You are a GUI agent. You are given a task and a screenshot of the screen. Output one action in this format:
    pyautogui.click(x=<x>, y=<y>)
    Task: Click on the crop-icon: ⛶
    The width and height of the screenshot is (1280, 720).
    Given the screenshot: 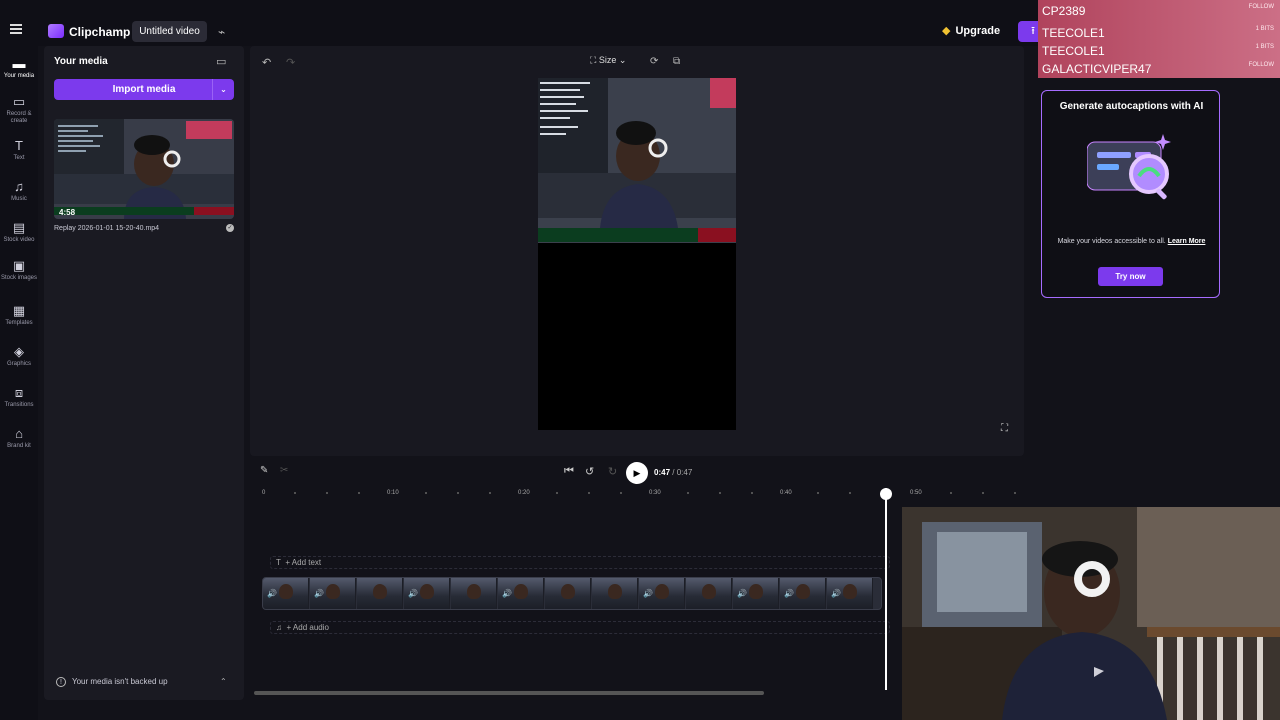 What is the action you would take?
    pyautogui.click(x=593, y=60)
    